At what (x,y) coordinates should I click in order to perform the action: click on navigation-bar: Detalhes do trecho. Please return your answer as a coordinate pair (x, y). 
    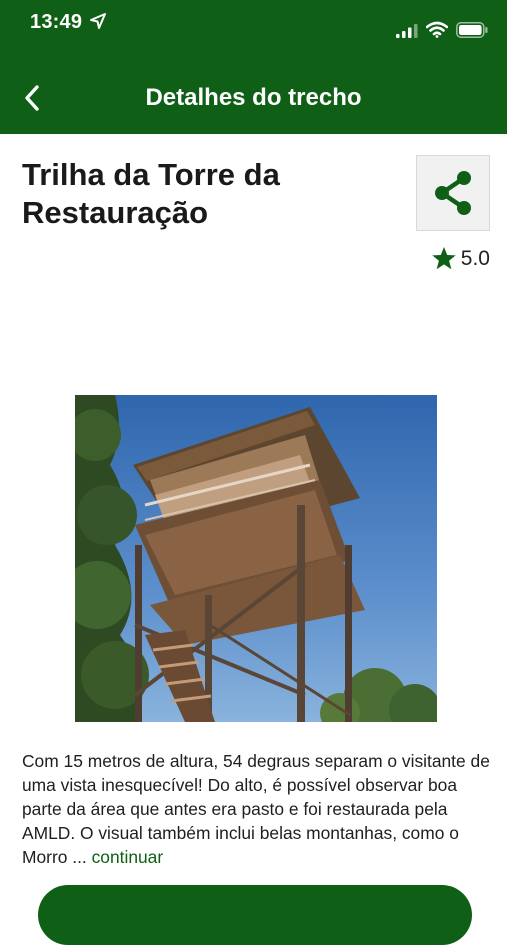
    Looking at the image, I should click on (253, 97).